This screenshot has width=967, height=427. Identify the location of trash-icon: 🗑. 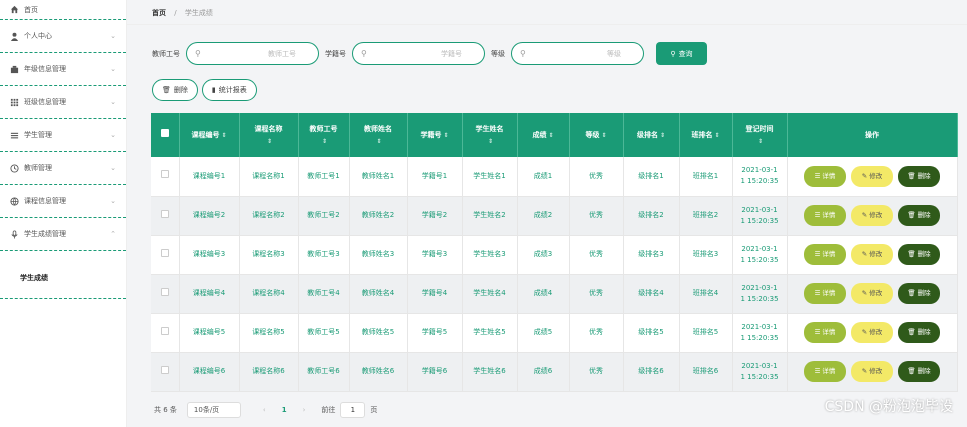
(911, 175).